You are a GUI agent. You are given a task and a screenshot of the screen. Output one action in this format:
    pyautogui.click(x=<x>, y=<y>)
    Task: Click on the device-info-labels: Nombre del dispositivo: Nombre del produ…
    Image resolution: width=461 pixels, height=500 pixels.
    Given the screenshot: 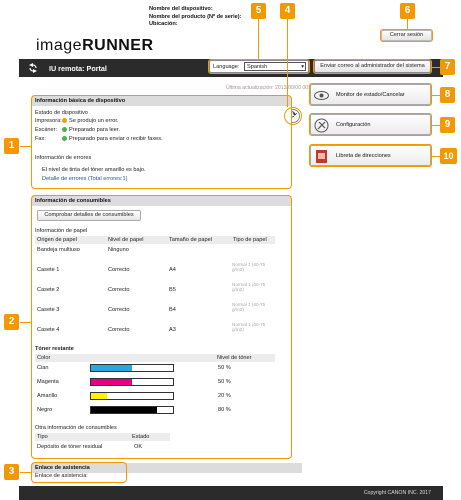 What is the action you would take?
    pyautogui.click(x=195, y=17)
    